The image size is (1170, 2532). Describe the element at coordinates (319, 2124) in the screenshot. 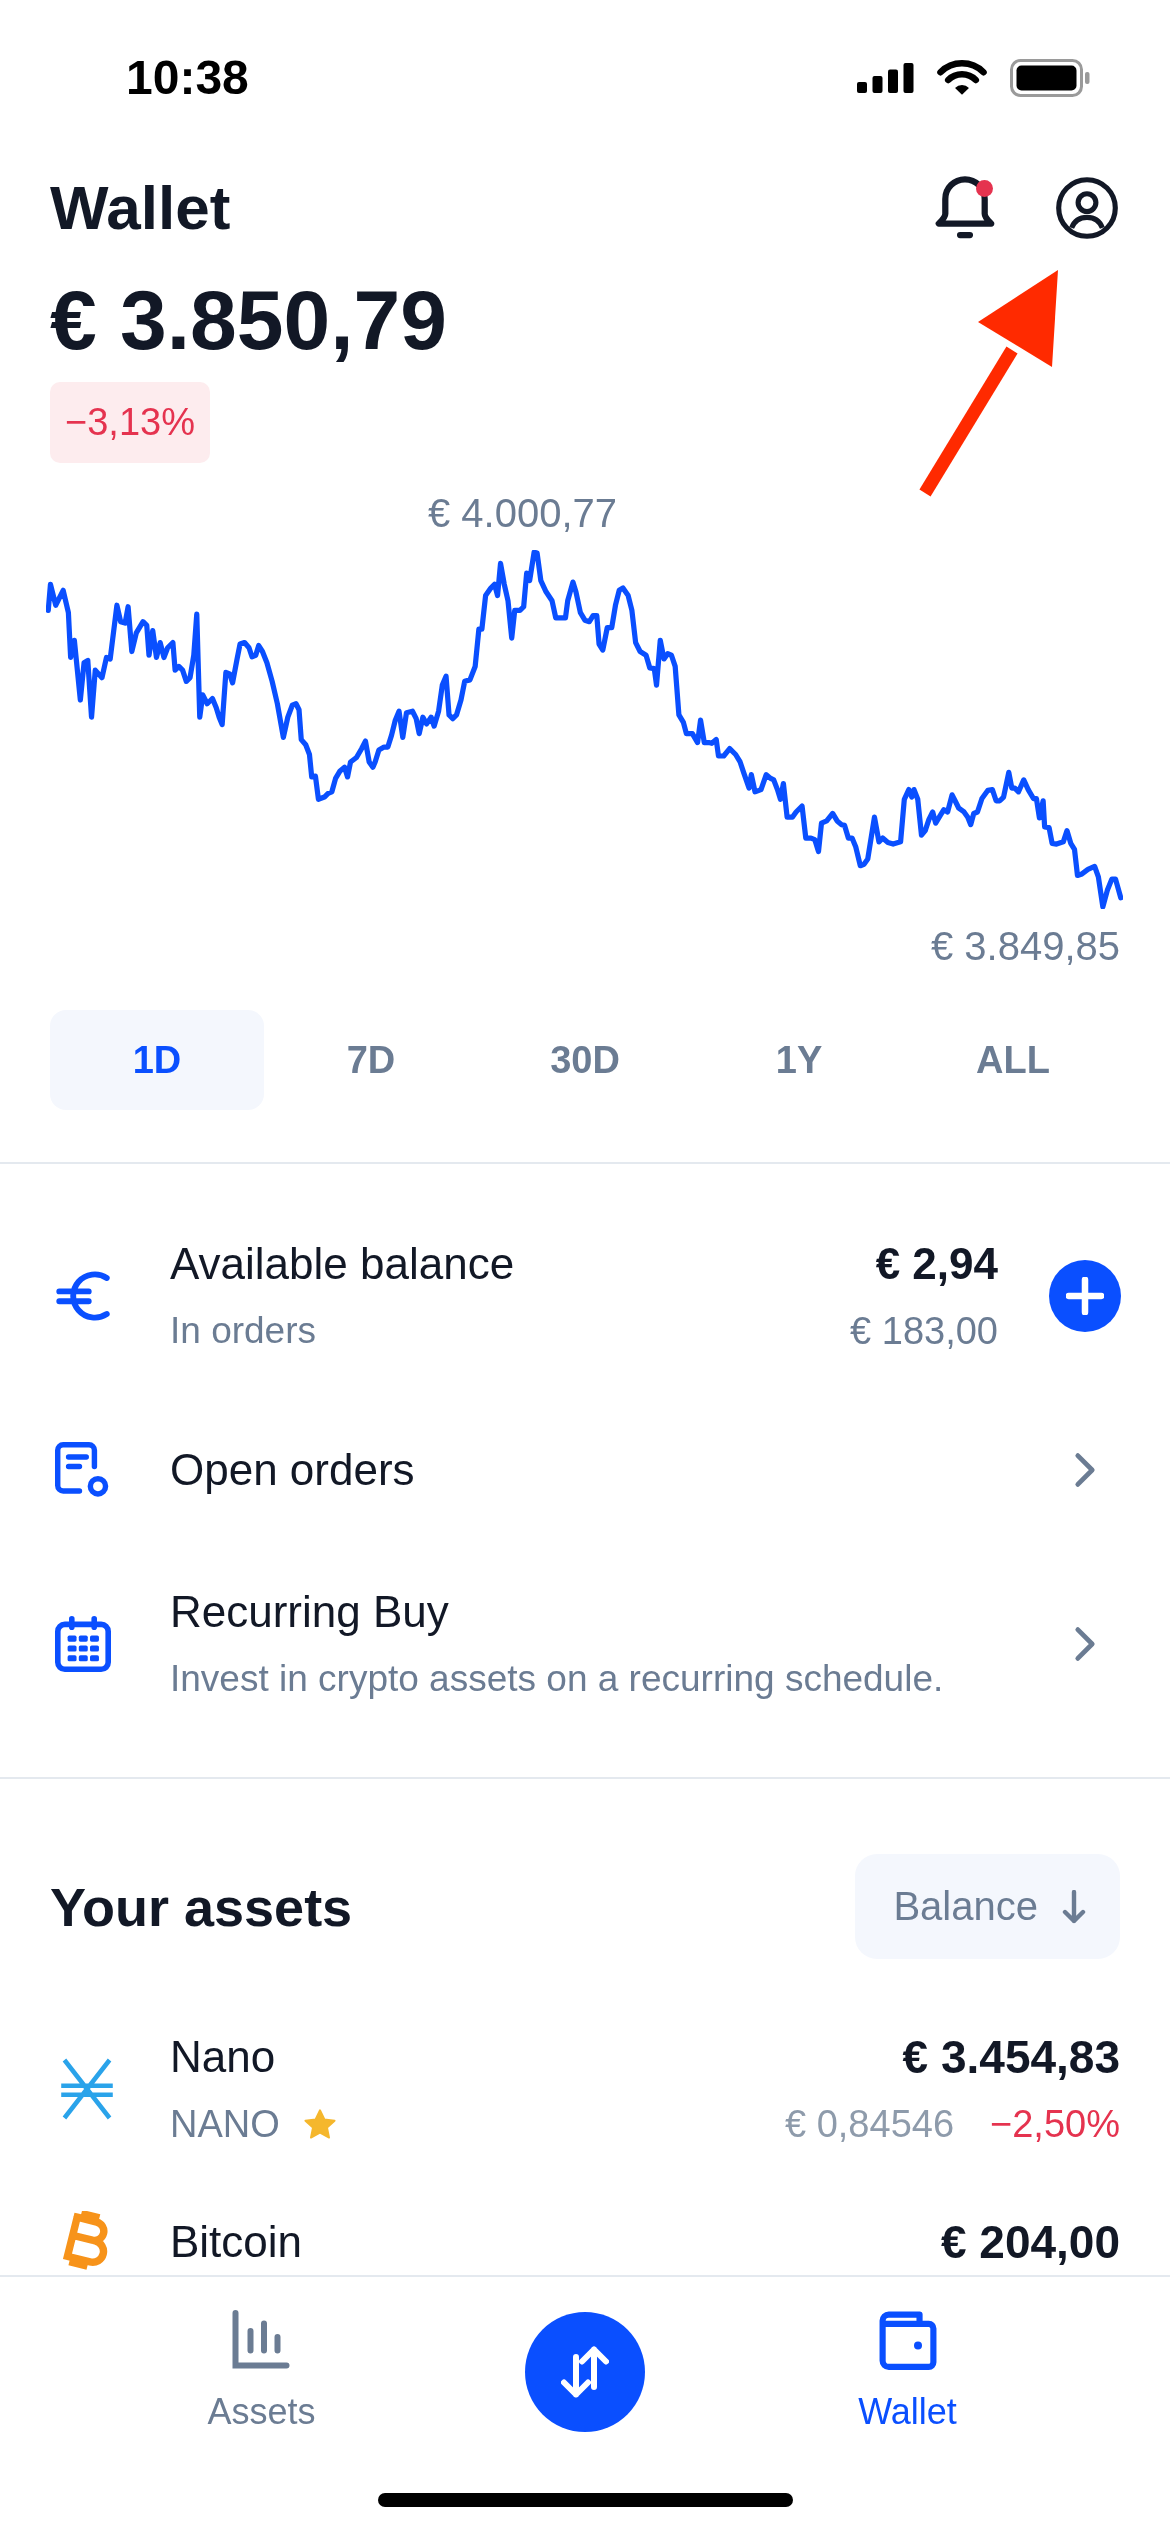

I see `star-icon` at that location.